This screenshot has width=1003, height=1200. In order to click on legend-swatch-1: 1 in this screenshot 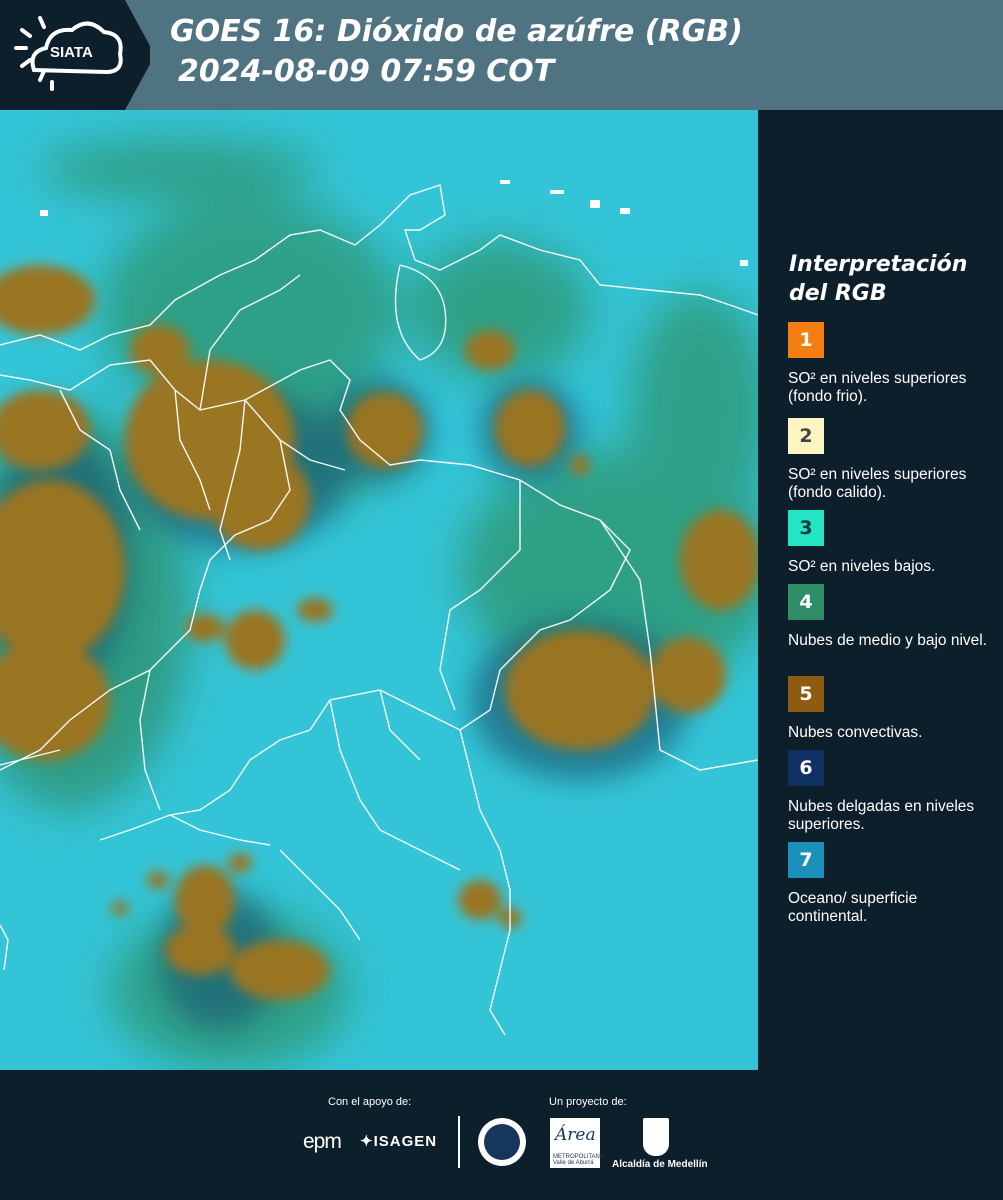, I will do `click(806, 340)`.